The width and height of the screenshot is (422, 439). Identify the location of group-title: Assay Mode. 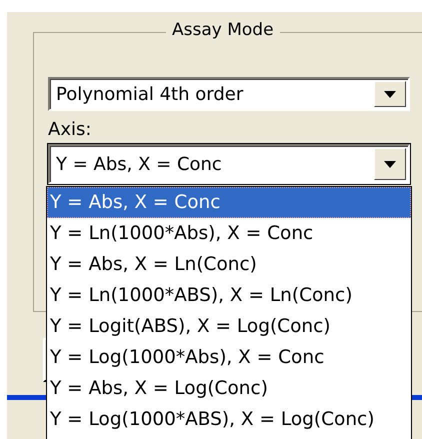
(223, 30).